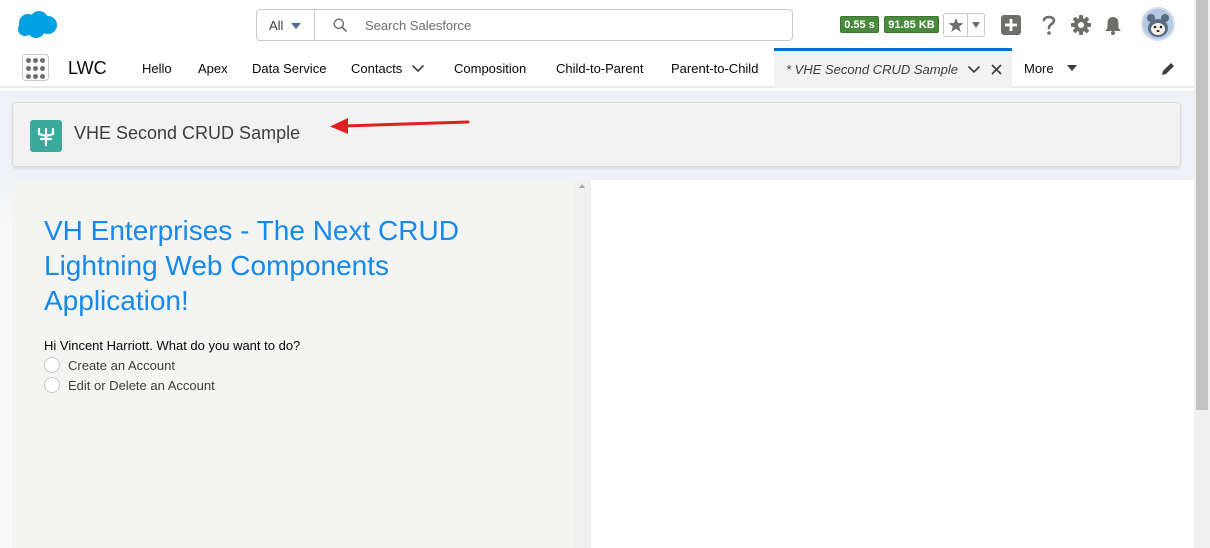  Describe the element at coordinates (1158, 24) in the screenshot. I see `astro-avatar-icon` at that location.